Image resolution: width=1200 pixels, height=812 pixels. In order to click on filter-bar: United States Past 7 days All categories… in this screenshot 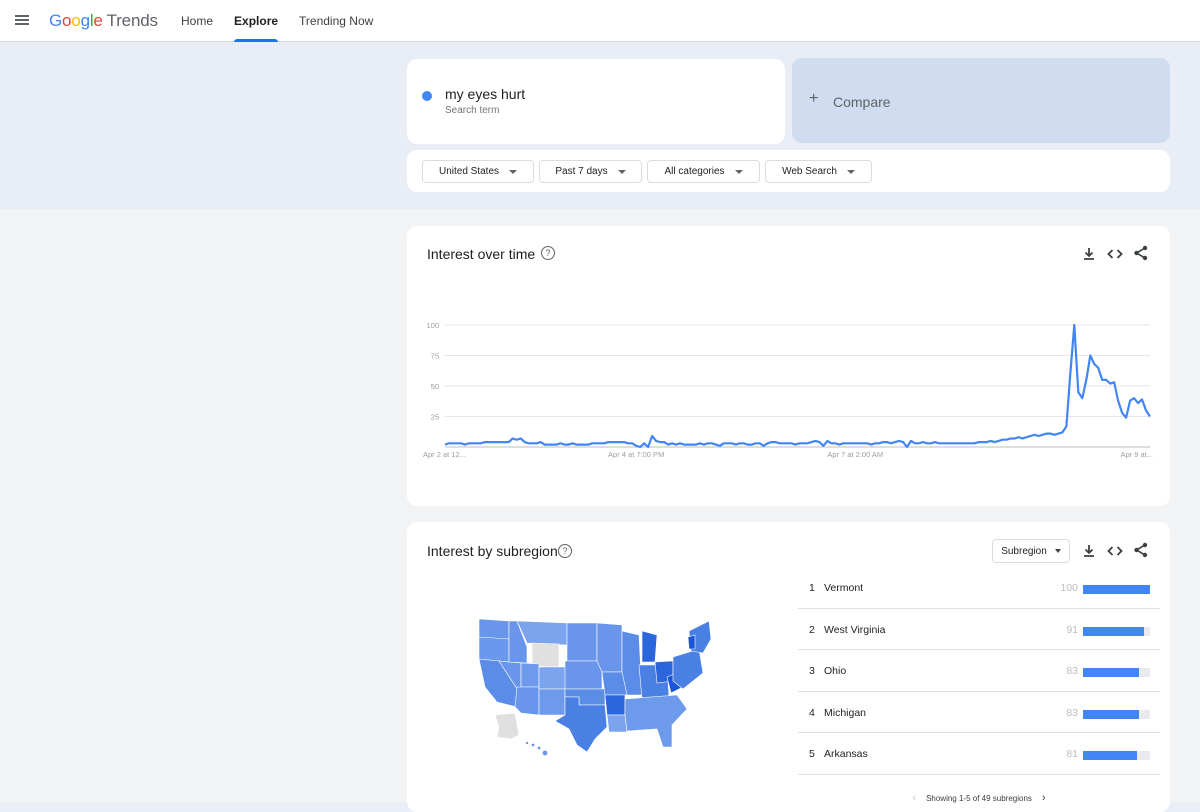, I will do `click(788, 171)`.